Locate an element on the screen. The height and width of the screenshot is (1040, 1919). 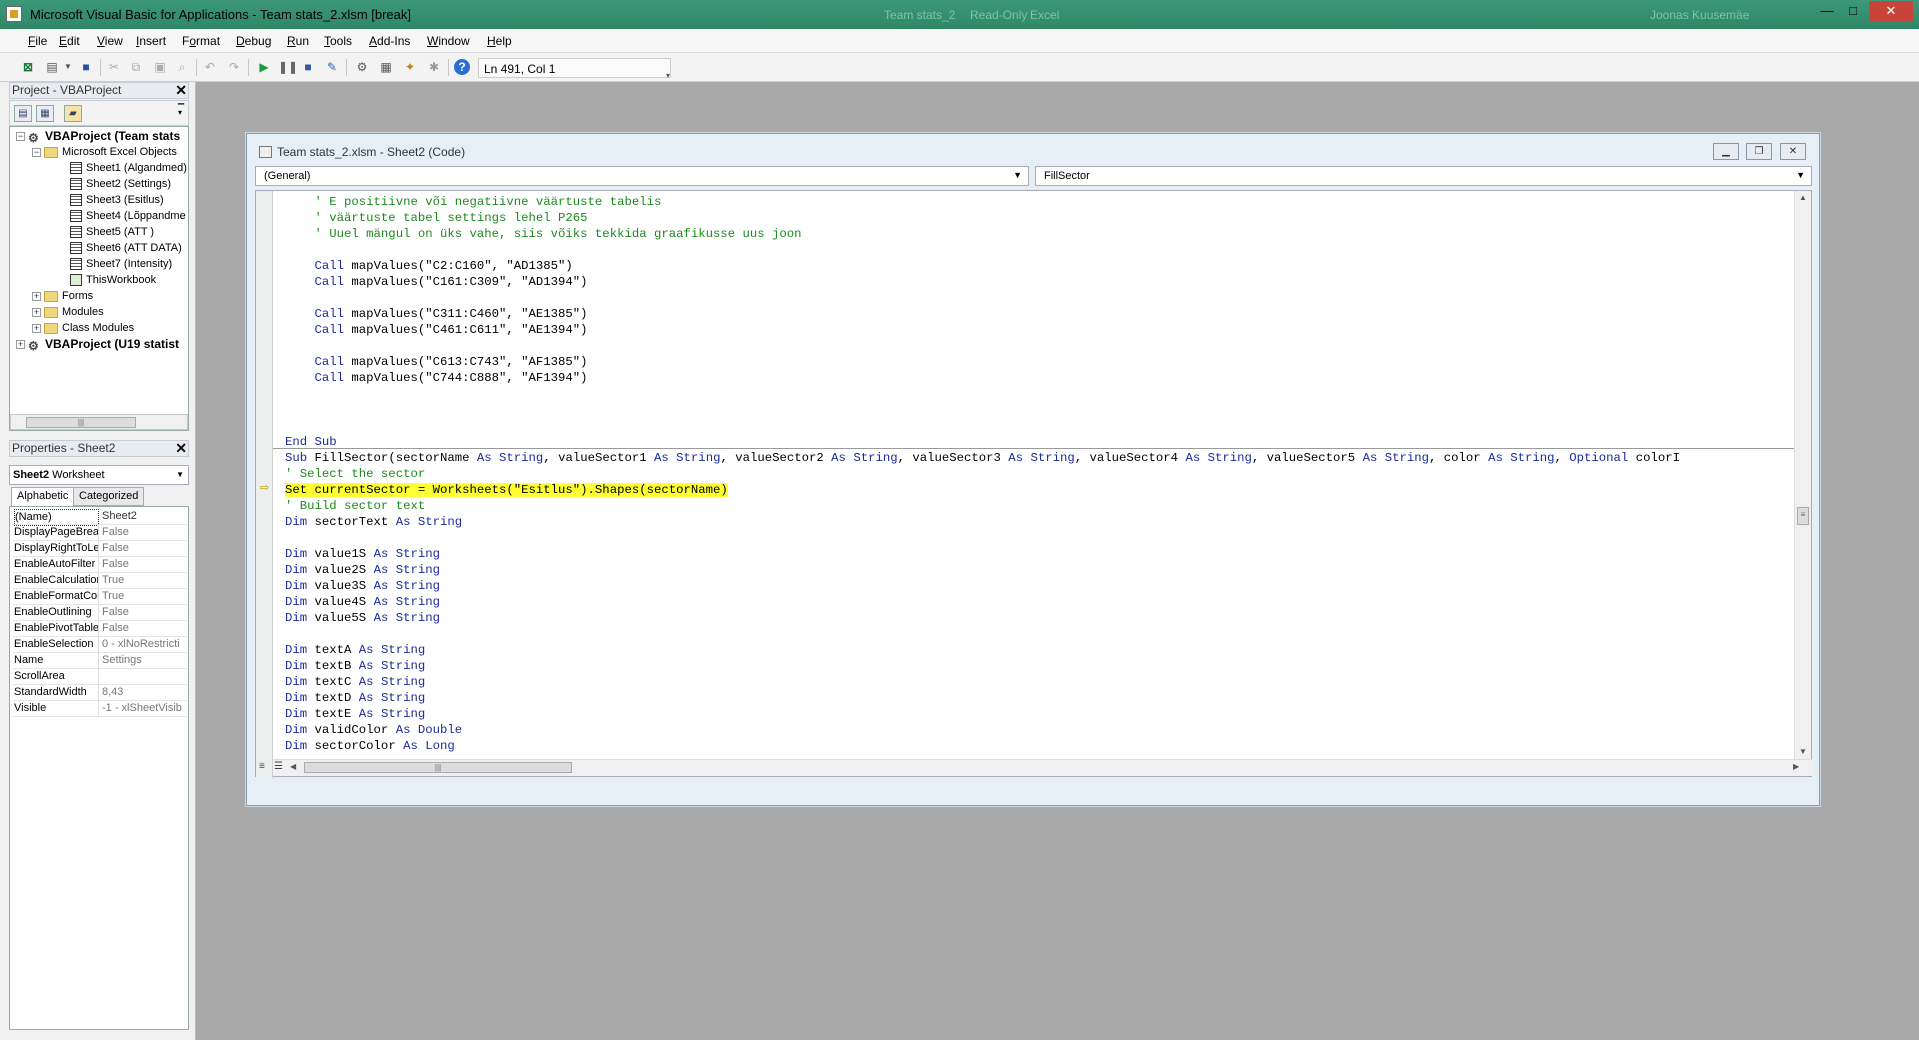
property-row: EnableSelection 0 - xlNoRestricti is located at coordinates (100, 645).